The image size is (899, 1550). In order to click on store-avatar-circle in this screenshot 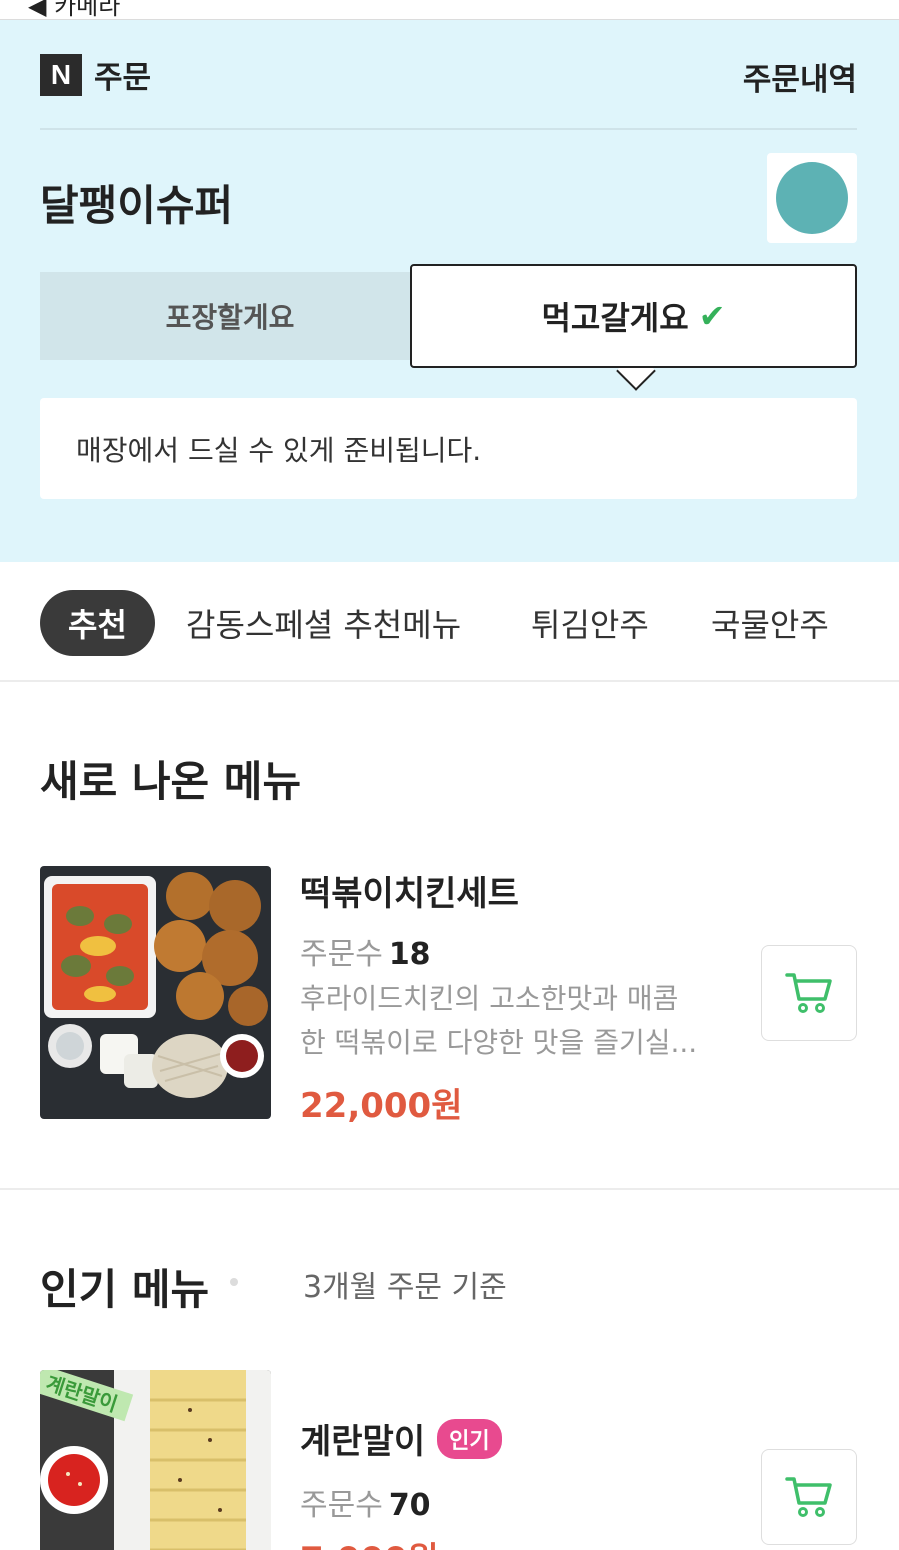, I will do `click(812, 198)`.